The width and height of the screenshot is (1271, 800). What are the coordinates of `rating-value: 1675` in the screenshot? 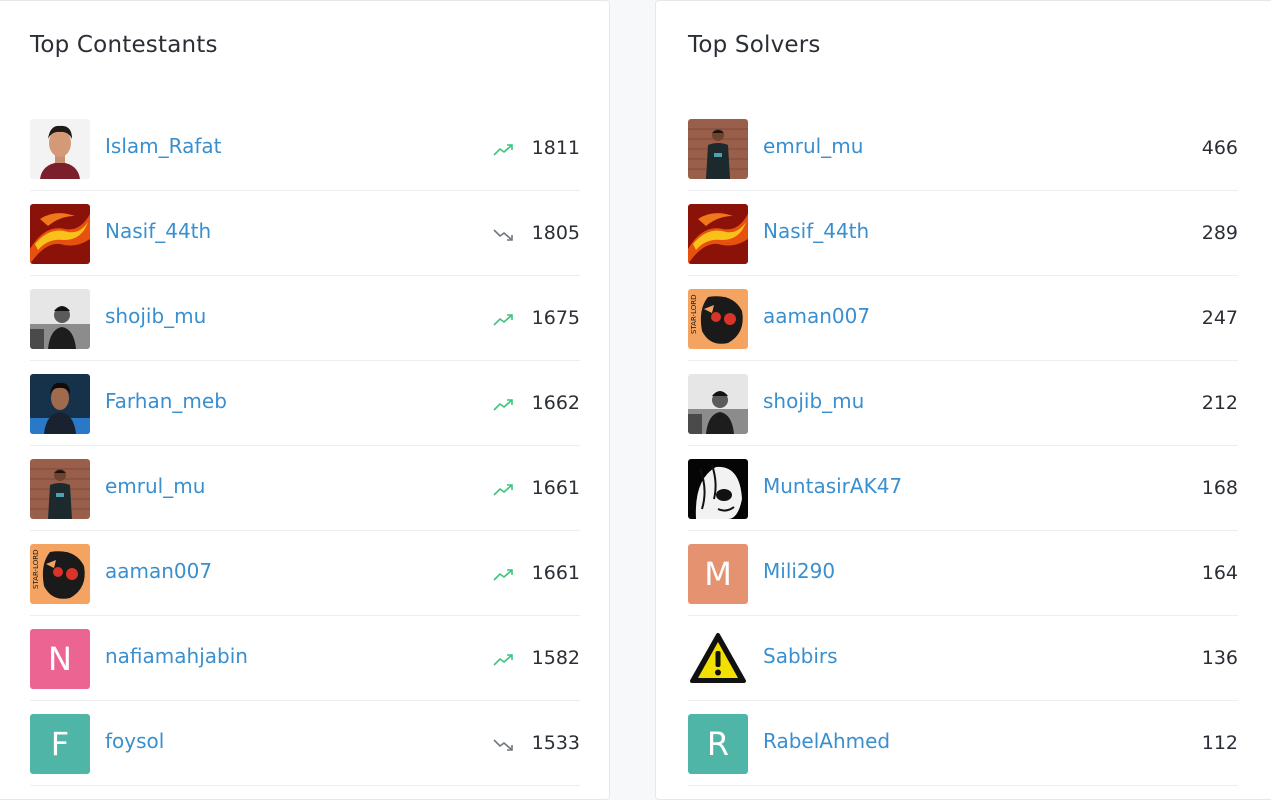 It's located at (555, 318).